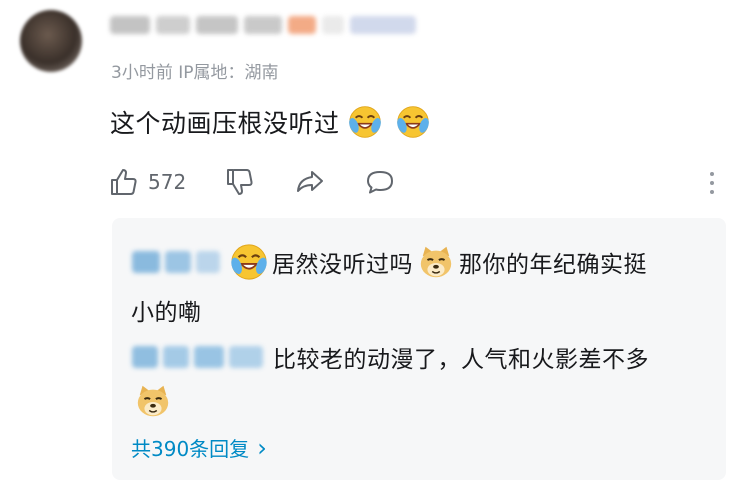  I want to click on comment-actions: 572, so click(252, 182).